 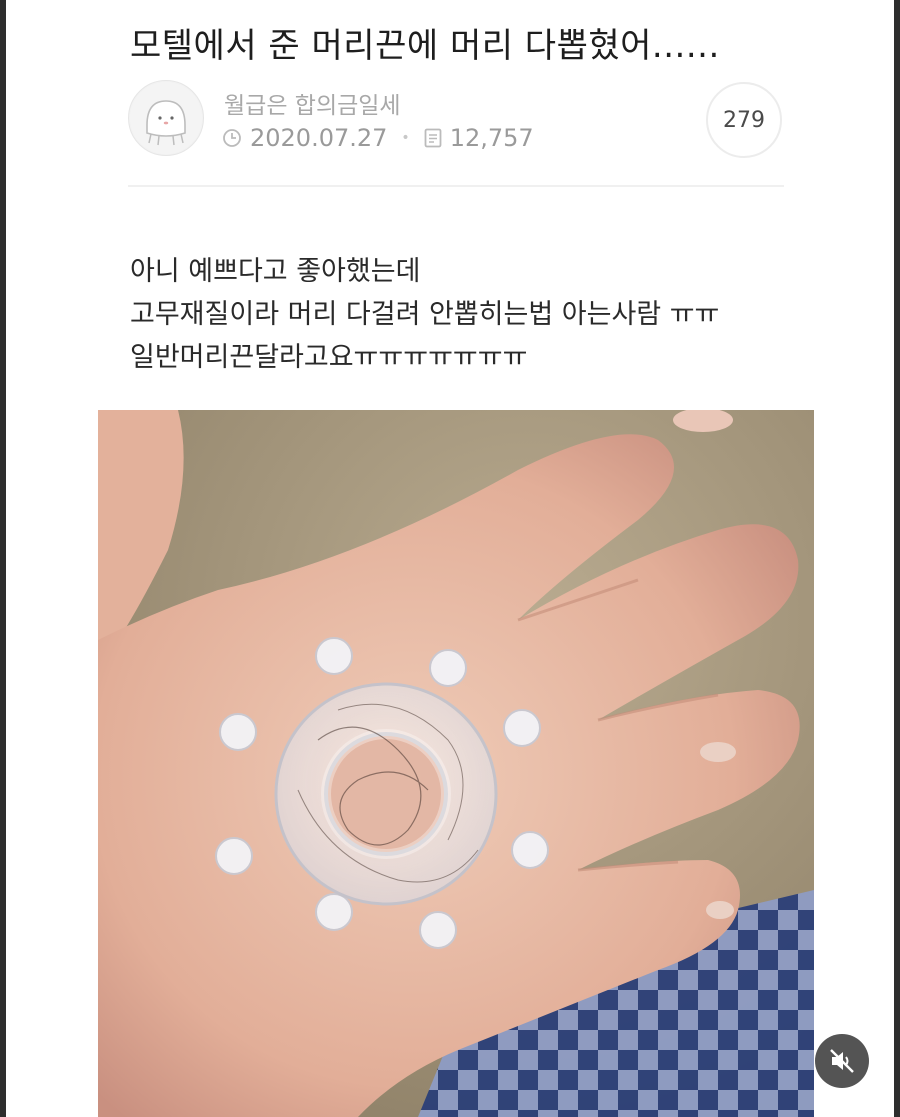 I want to click on speaker-muted-icon, so click(x=842, y=1061).